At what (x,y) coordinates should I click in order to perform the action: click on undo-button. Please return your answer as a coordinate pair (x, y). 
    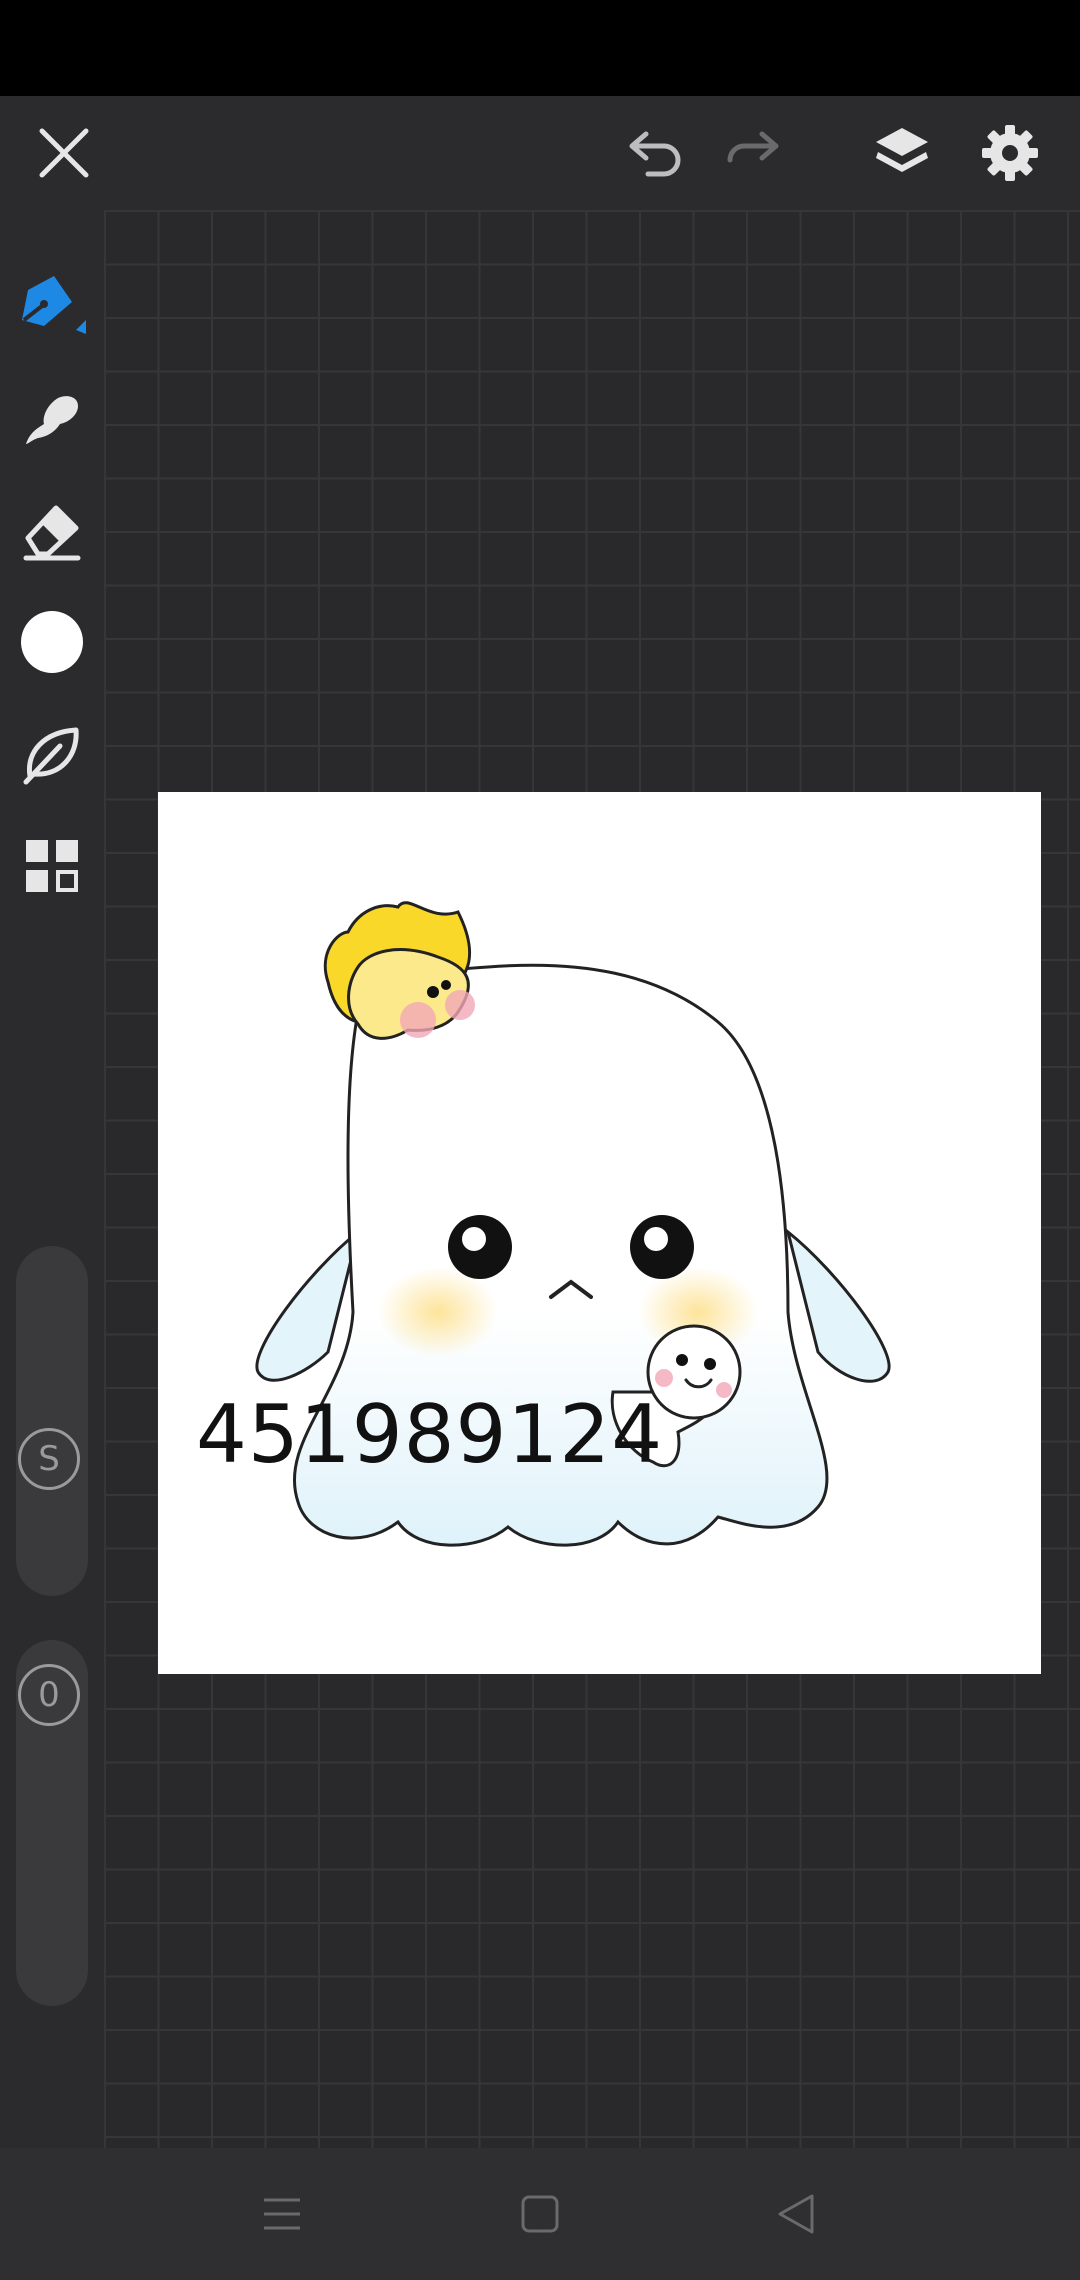
    Looking at the image, I should click on (656, 153).